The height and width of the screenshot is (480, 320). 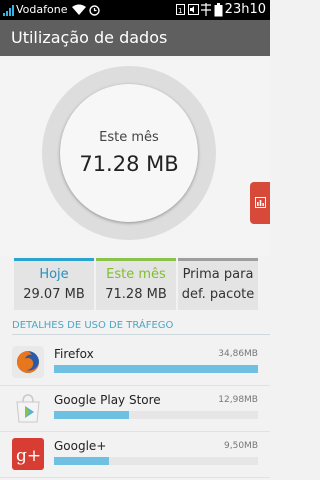 What do you see at coordinates (241, 446) in the screenshot?
I see `app-usage-size: 9,50MB` at bounding box center [241, 446].